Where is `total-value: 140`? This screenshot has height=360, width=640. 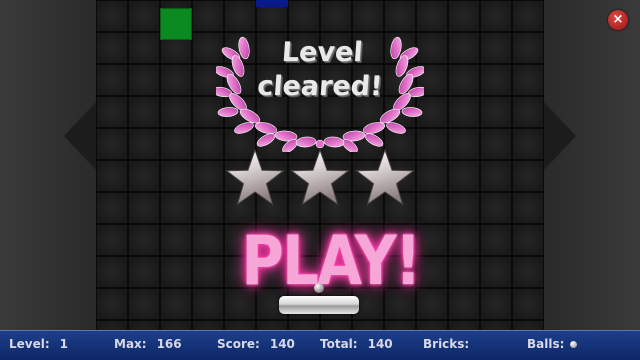 total-value: 140 is located at coordinates (380, 344).